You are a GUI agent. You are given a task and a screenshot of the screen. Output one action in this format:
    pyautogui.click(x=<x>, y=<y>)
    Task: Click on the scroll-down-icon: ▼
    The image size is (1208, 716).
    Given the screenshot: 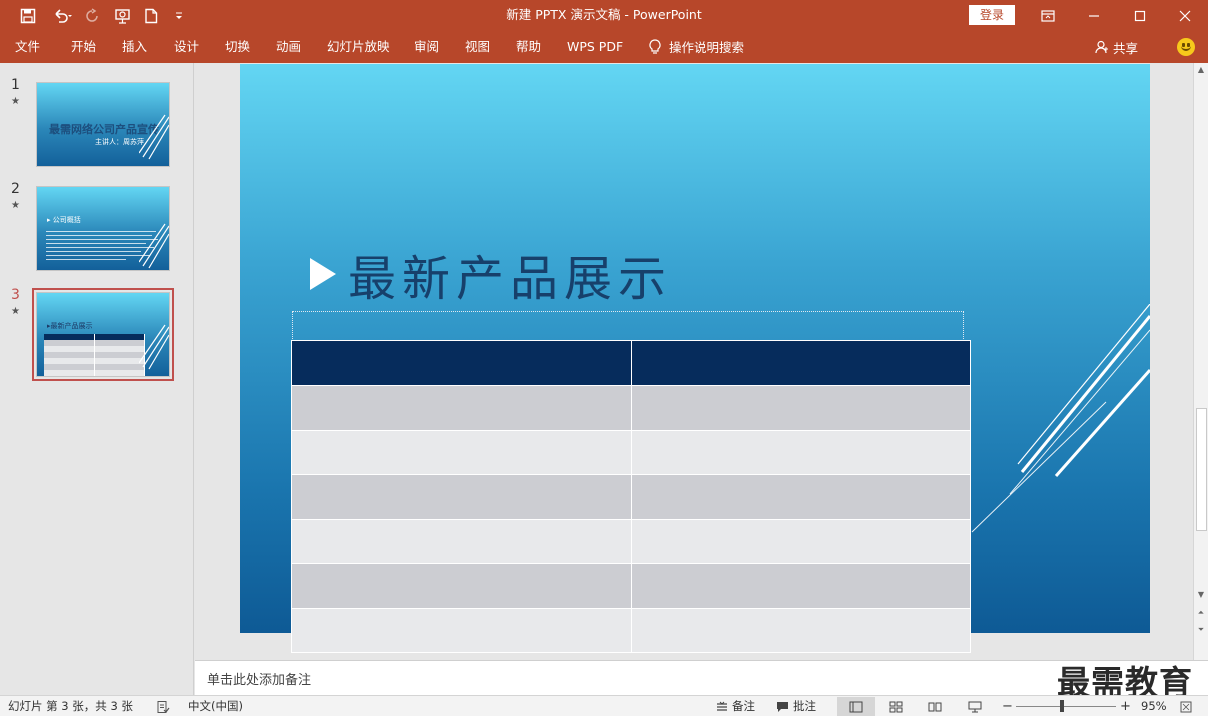 What is the action you would take?
    pyautogui.click(x=1201, y=595)
    